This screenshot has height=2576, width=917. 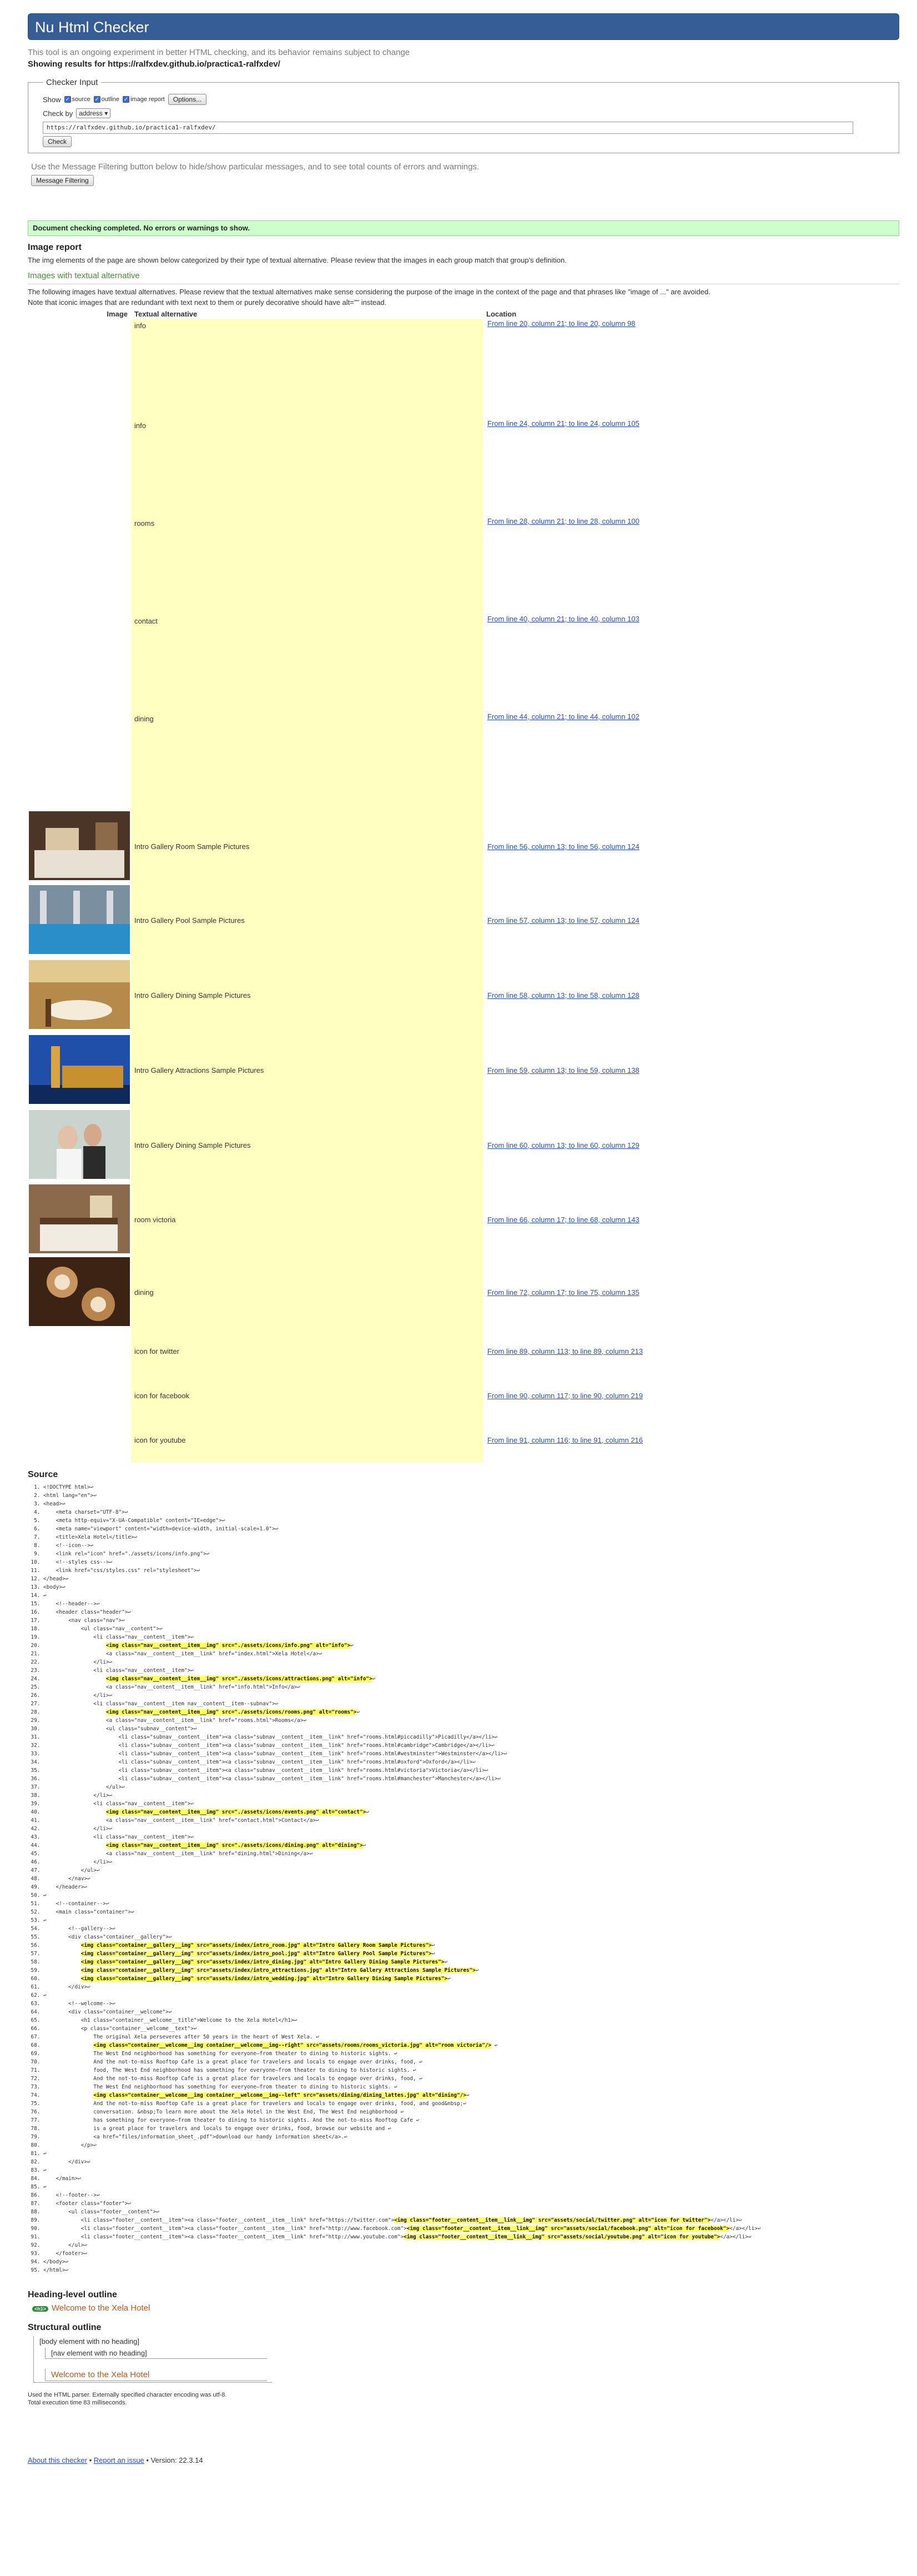 I want to click on chevron-down-icon: ▾, so click(x=106, y=113).